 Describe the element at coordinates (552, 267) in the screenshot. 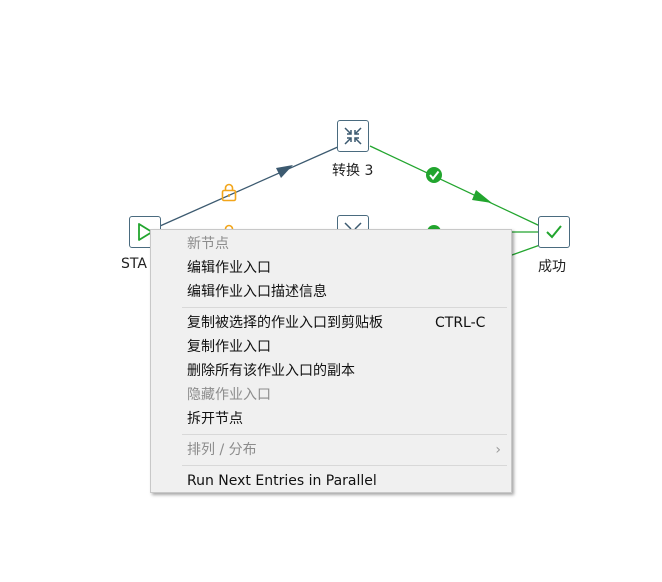

I see `success-node-label: 成功` at that location.